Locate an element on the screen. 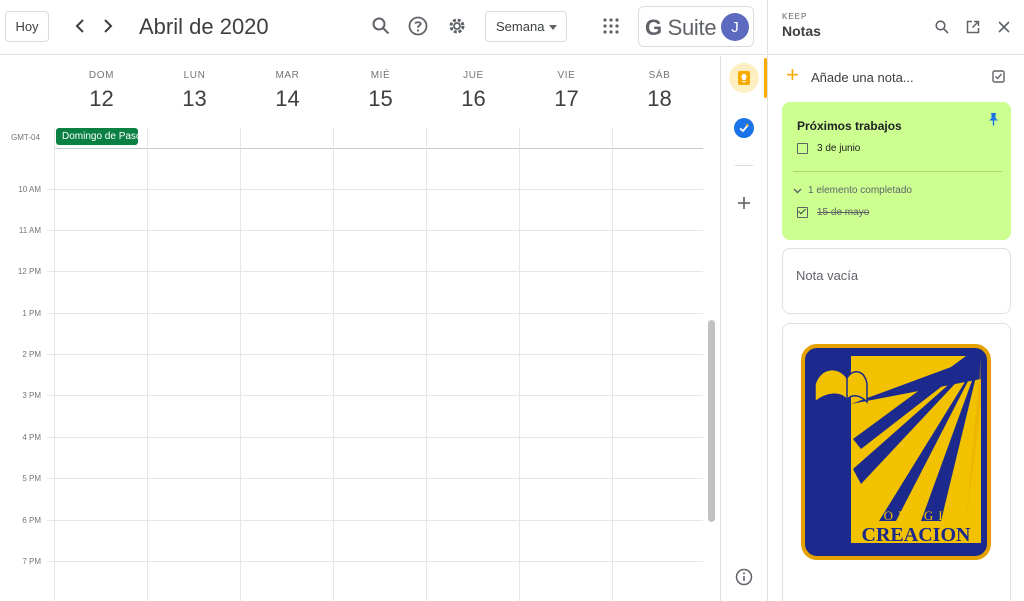  gsuite-logo: G Suite is located at coordinates (681, 28).